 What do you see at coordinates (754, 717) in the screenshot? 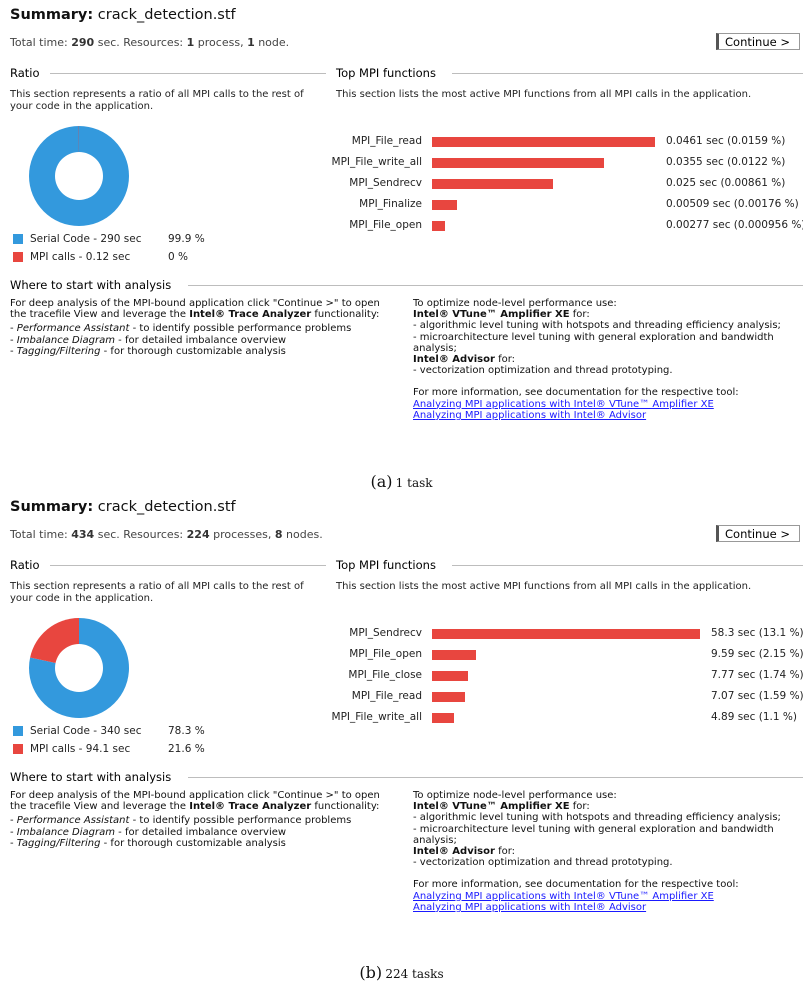
I see `mpi-time-value: 4.89 sec (1.1 %)` at bounding box center [754, 717].